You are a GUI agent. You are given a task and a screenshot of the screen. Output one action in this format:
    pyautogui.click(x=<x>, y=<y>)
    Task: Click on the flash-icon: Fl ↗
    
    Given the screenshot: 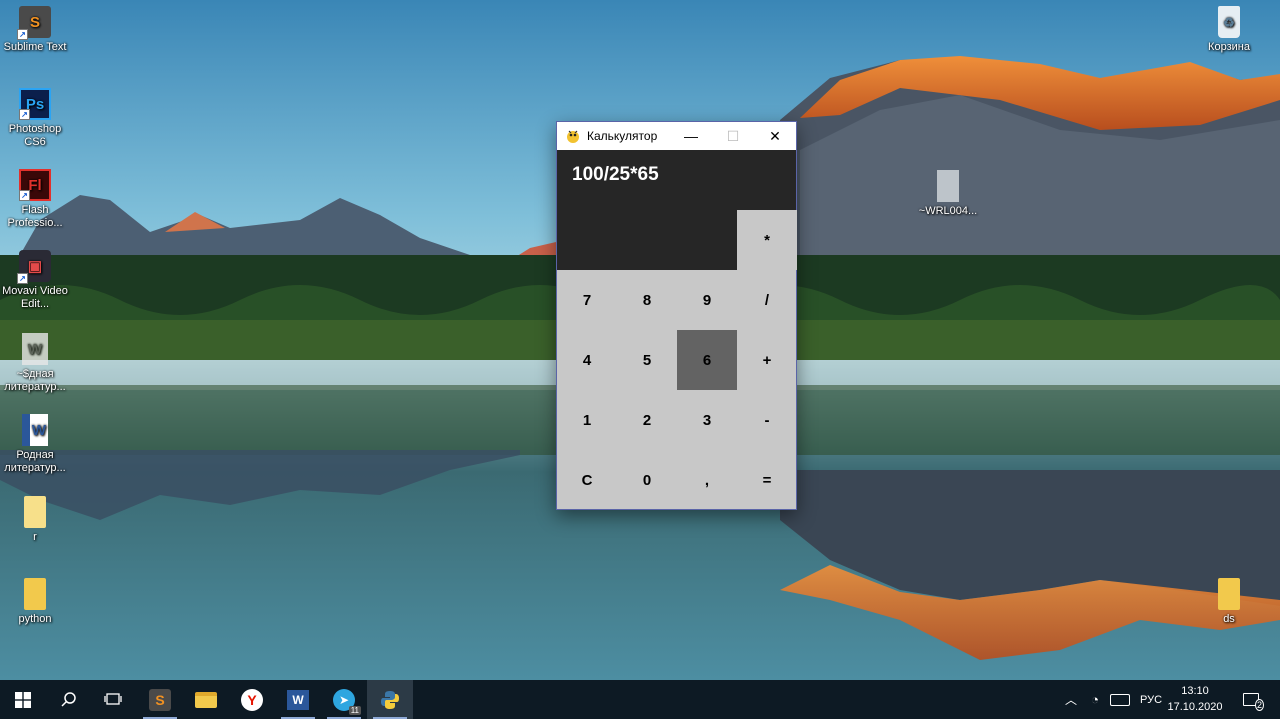 What is the action you would take?
    pyautogui.click(x=35, y=185)
    